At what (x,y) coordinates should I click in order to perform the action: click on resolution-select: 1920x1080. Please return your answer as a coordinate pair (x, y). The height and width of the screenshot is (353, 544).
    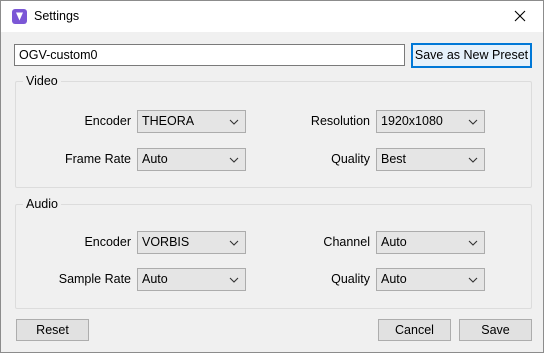
    Looking at the image, I should click on (430, 121).